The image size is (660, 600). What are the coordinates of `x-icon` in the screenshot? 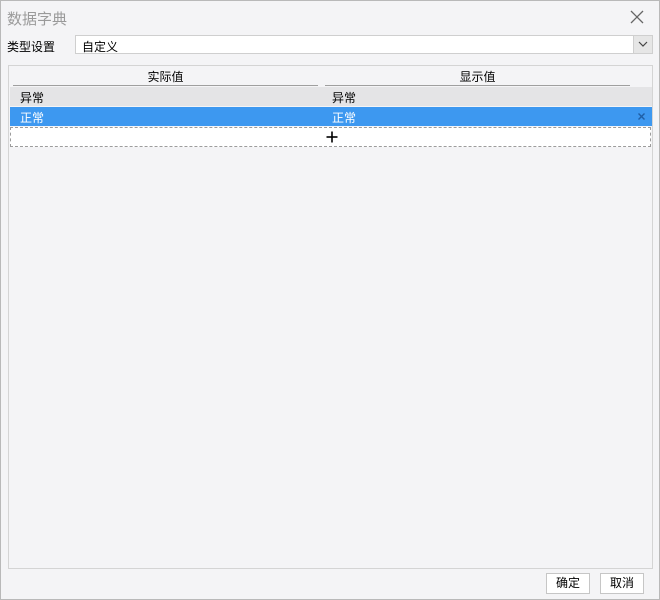 It's located at (641, 116).